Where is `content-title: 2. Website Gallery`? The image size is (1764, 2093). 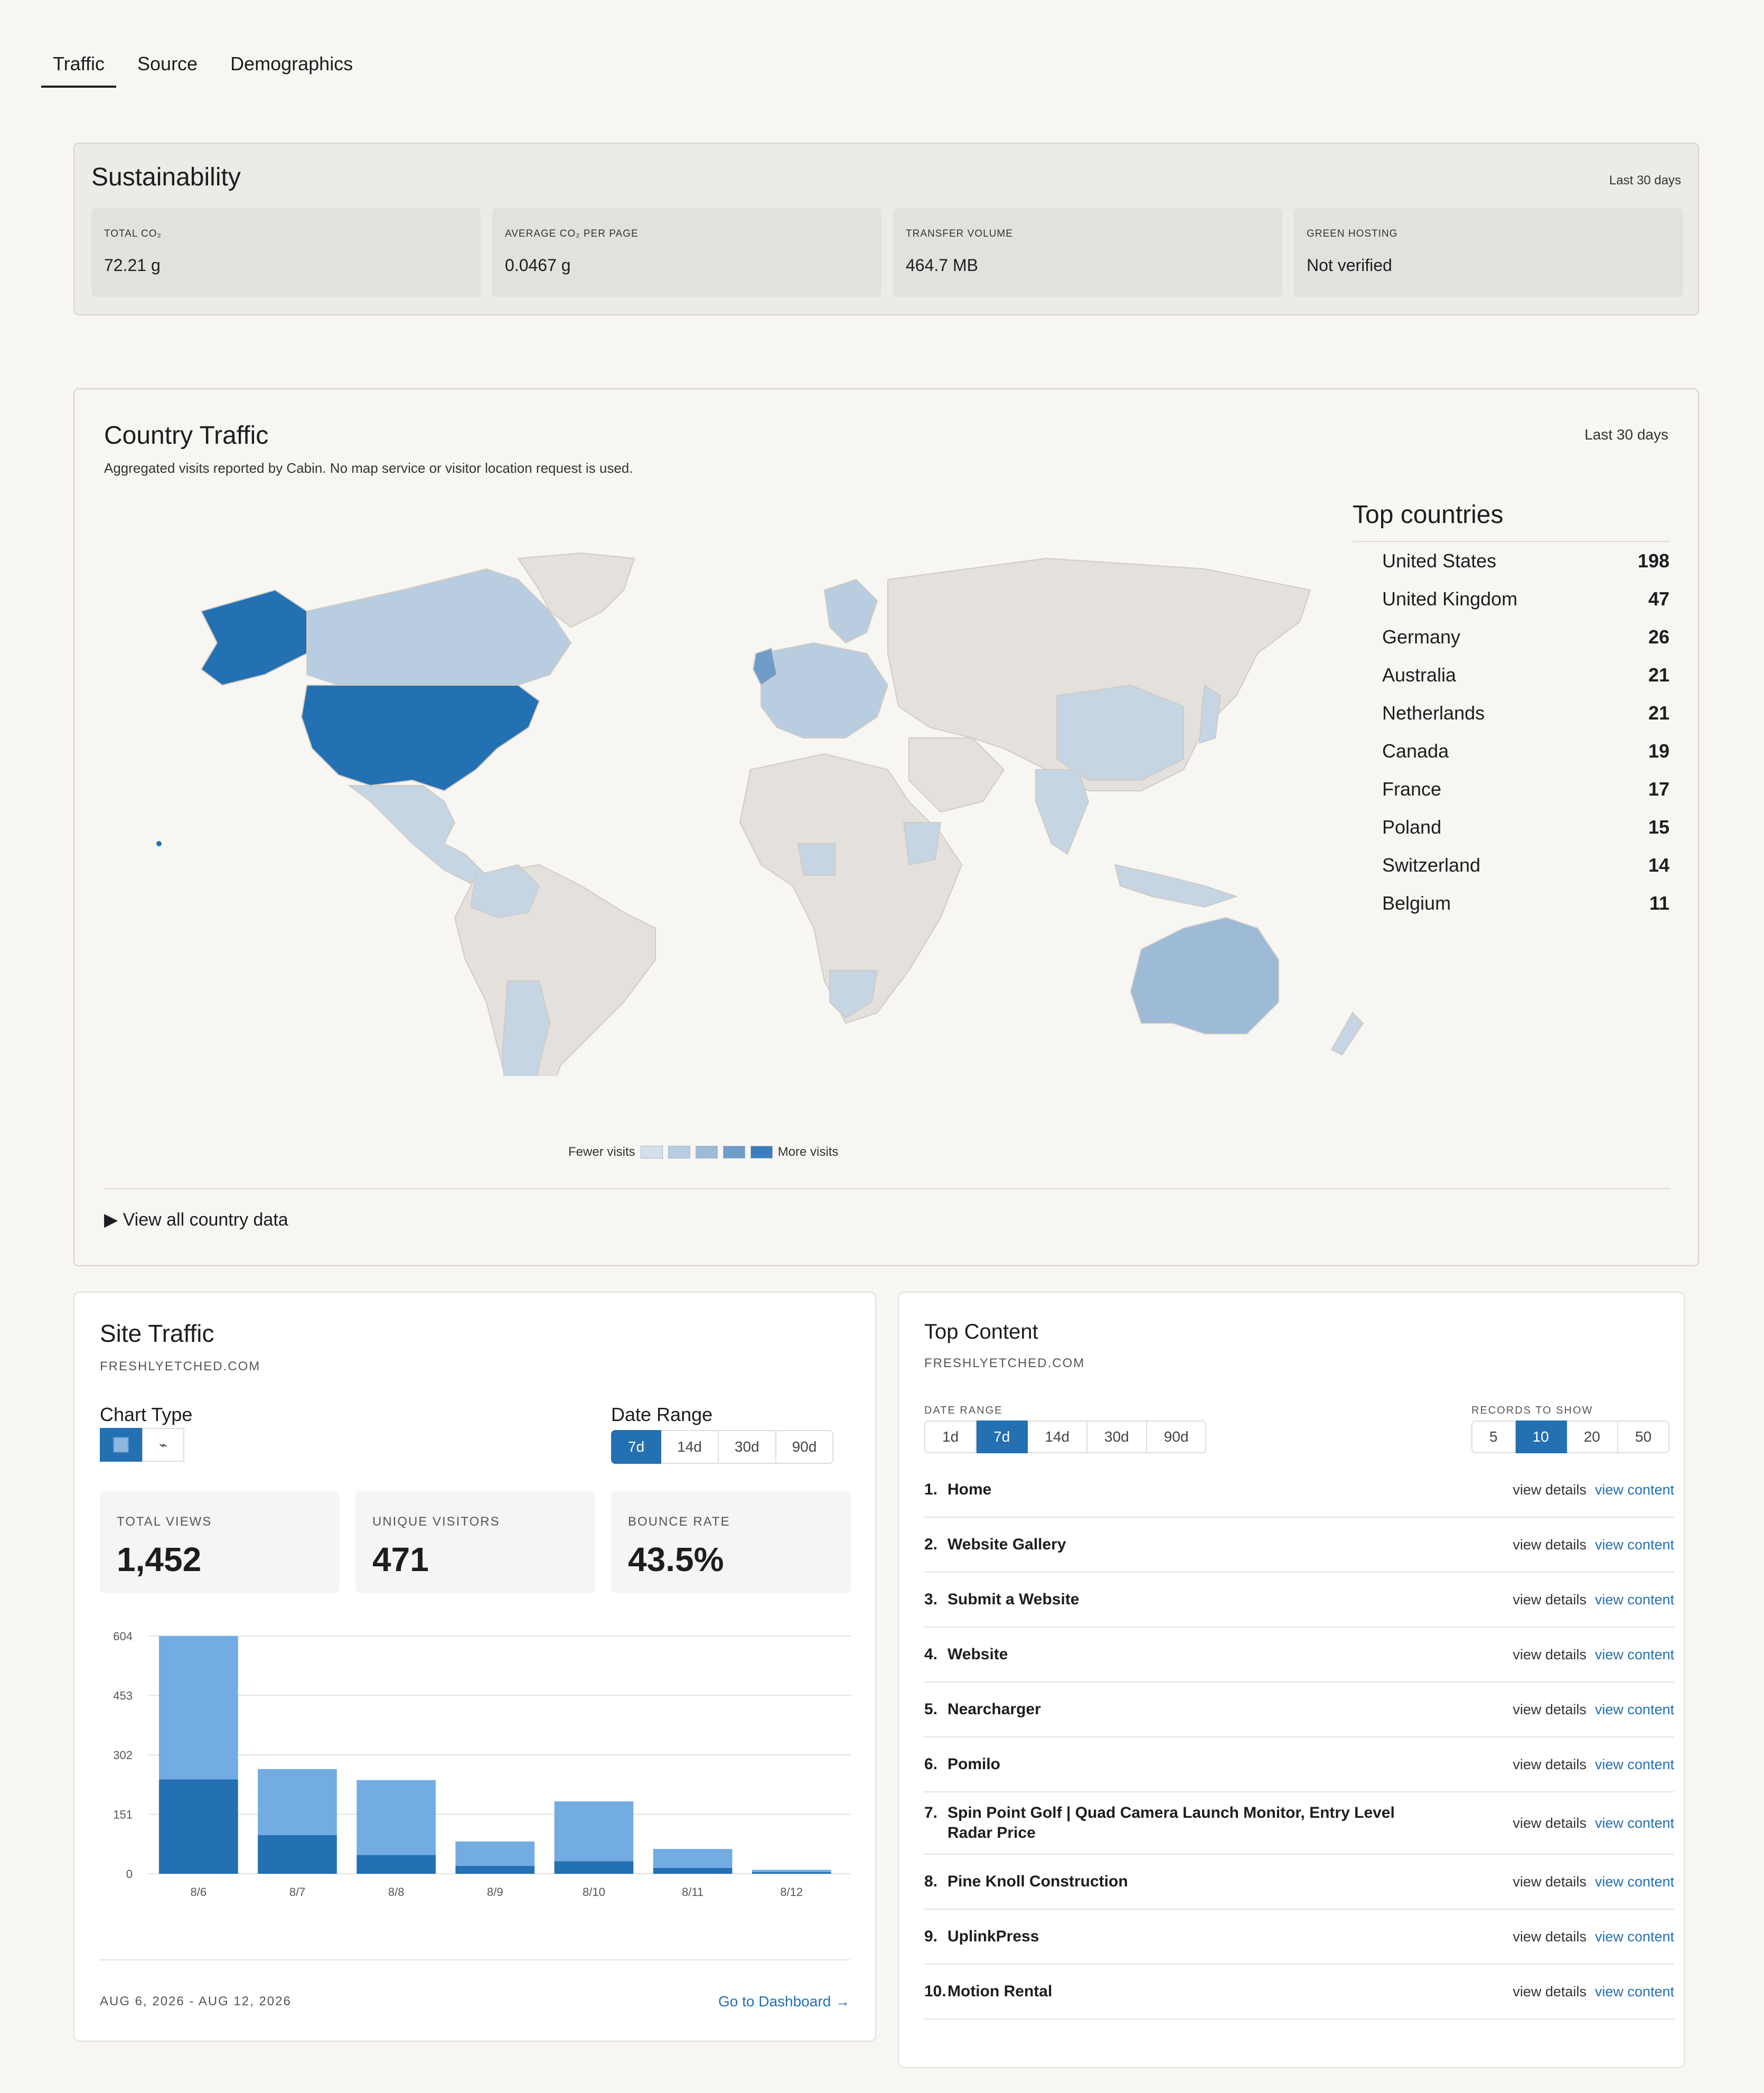 content-title: 2. Website Gallery is located at coordinates (1177, 1545).